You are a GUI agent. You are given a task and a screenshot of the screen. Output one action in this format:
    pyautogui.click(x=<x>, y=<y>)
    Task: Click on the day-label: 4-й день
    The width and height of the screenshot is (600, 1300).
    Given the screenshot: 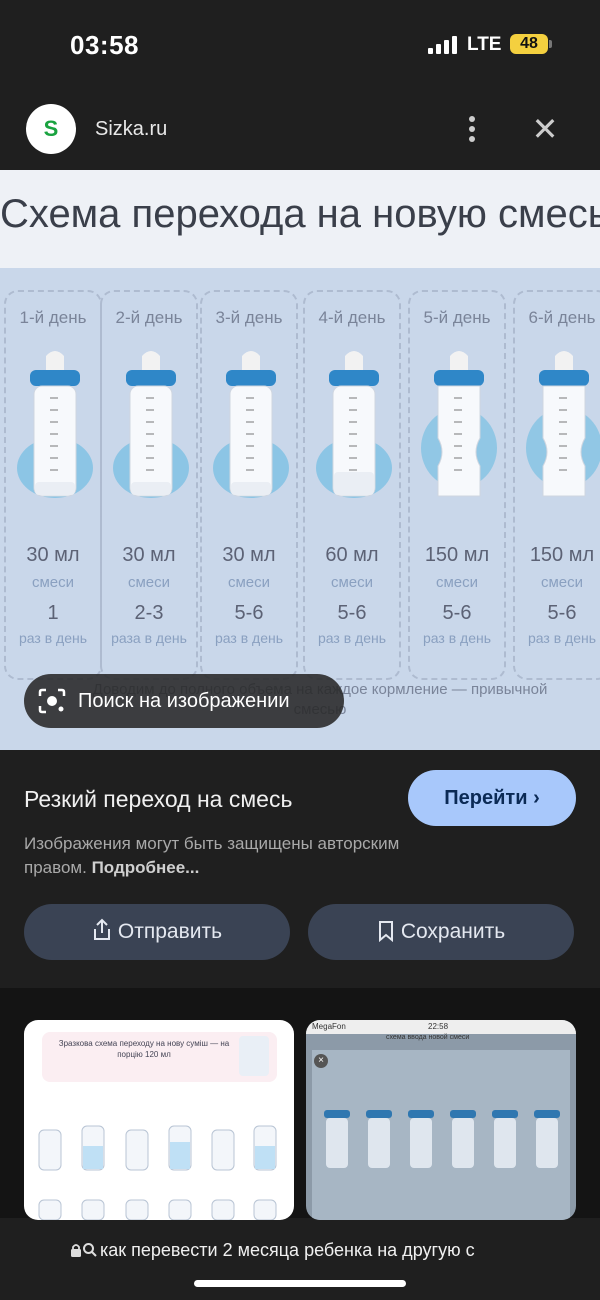 What is the action you would take?
    pyautogui.click(x=352, y=317)
    